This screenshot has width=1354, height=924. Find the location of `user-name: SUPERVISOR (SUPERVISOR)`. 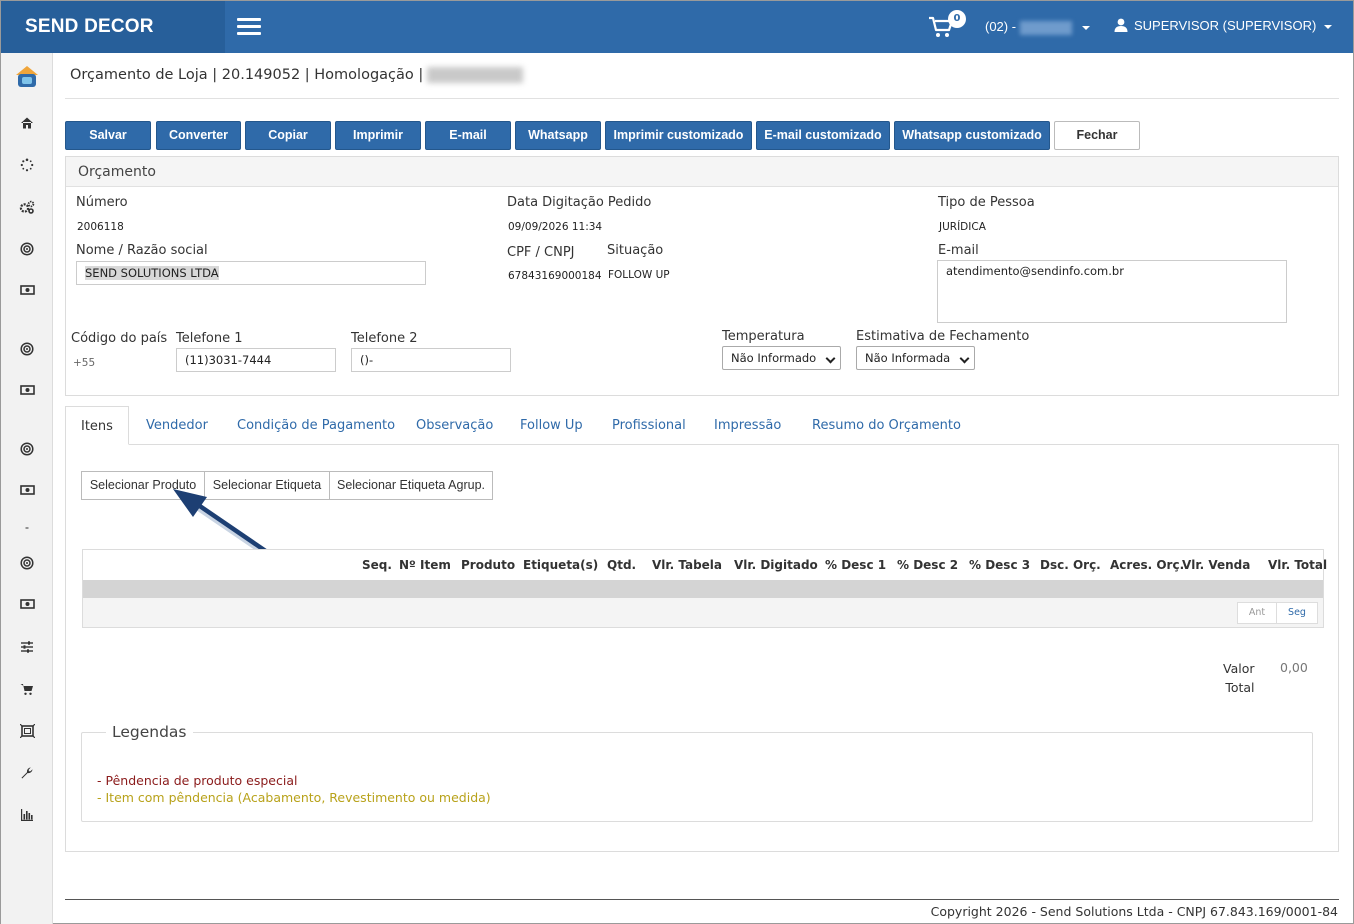

user-name: SUPERVISOR (SUPERVISOR) is located at coordinates (1225, 25).